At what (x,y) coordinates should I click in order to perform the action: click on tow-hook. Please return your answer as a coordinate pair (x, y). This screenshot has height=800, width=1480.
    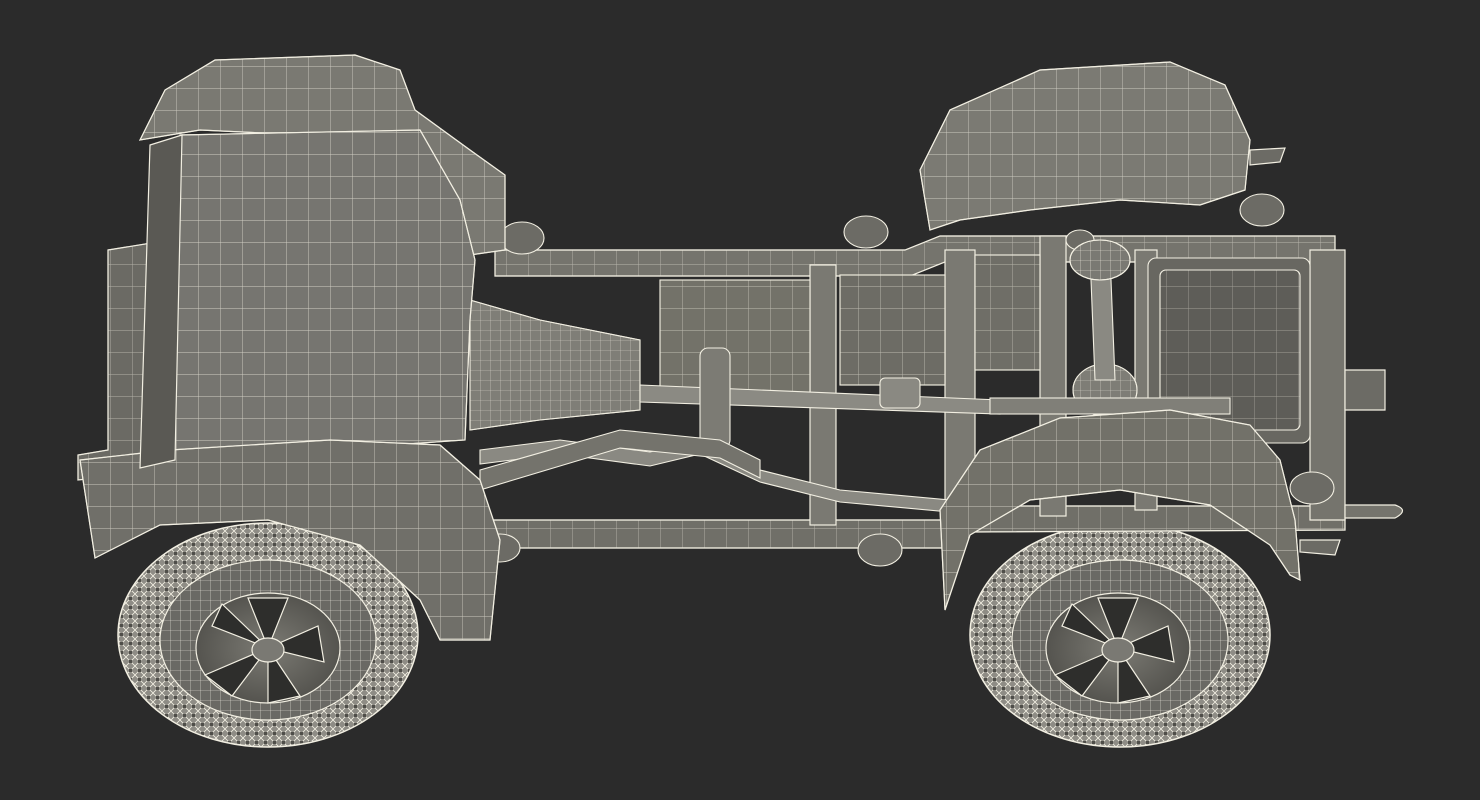
    Looking at the image, I should click on (1374, 511).